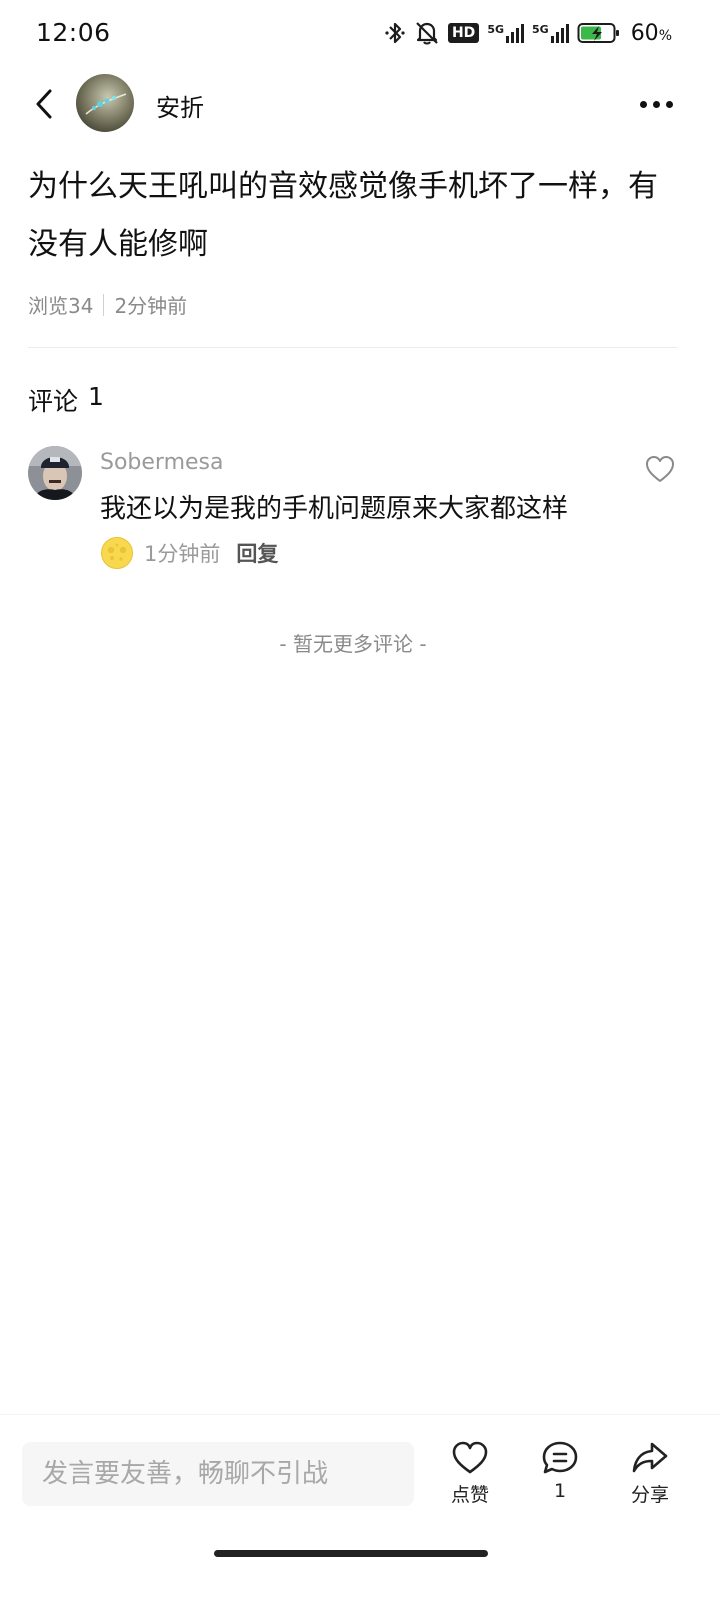 This screenshot has width=720, height=1601. Describe the element at coordinates (353, 347) in the screenshot. I see `section-divider` at that location.